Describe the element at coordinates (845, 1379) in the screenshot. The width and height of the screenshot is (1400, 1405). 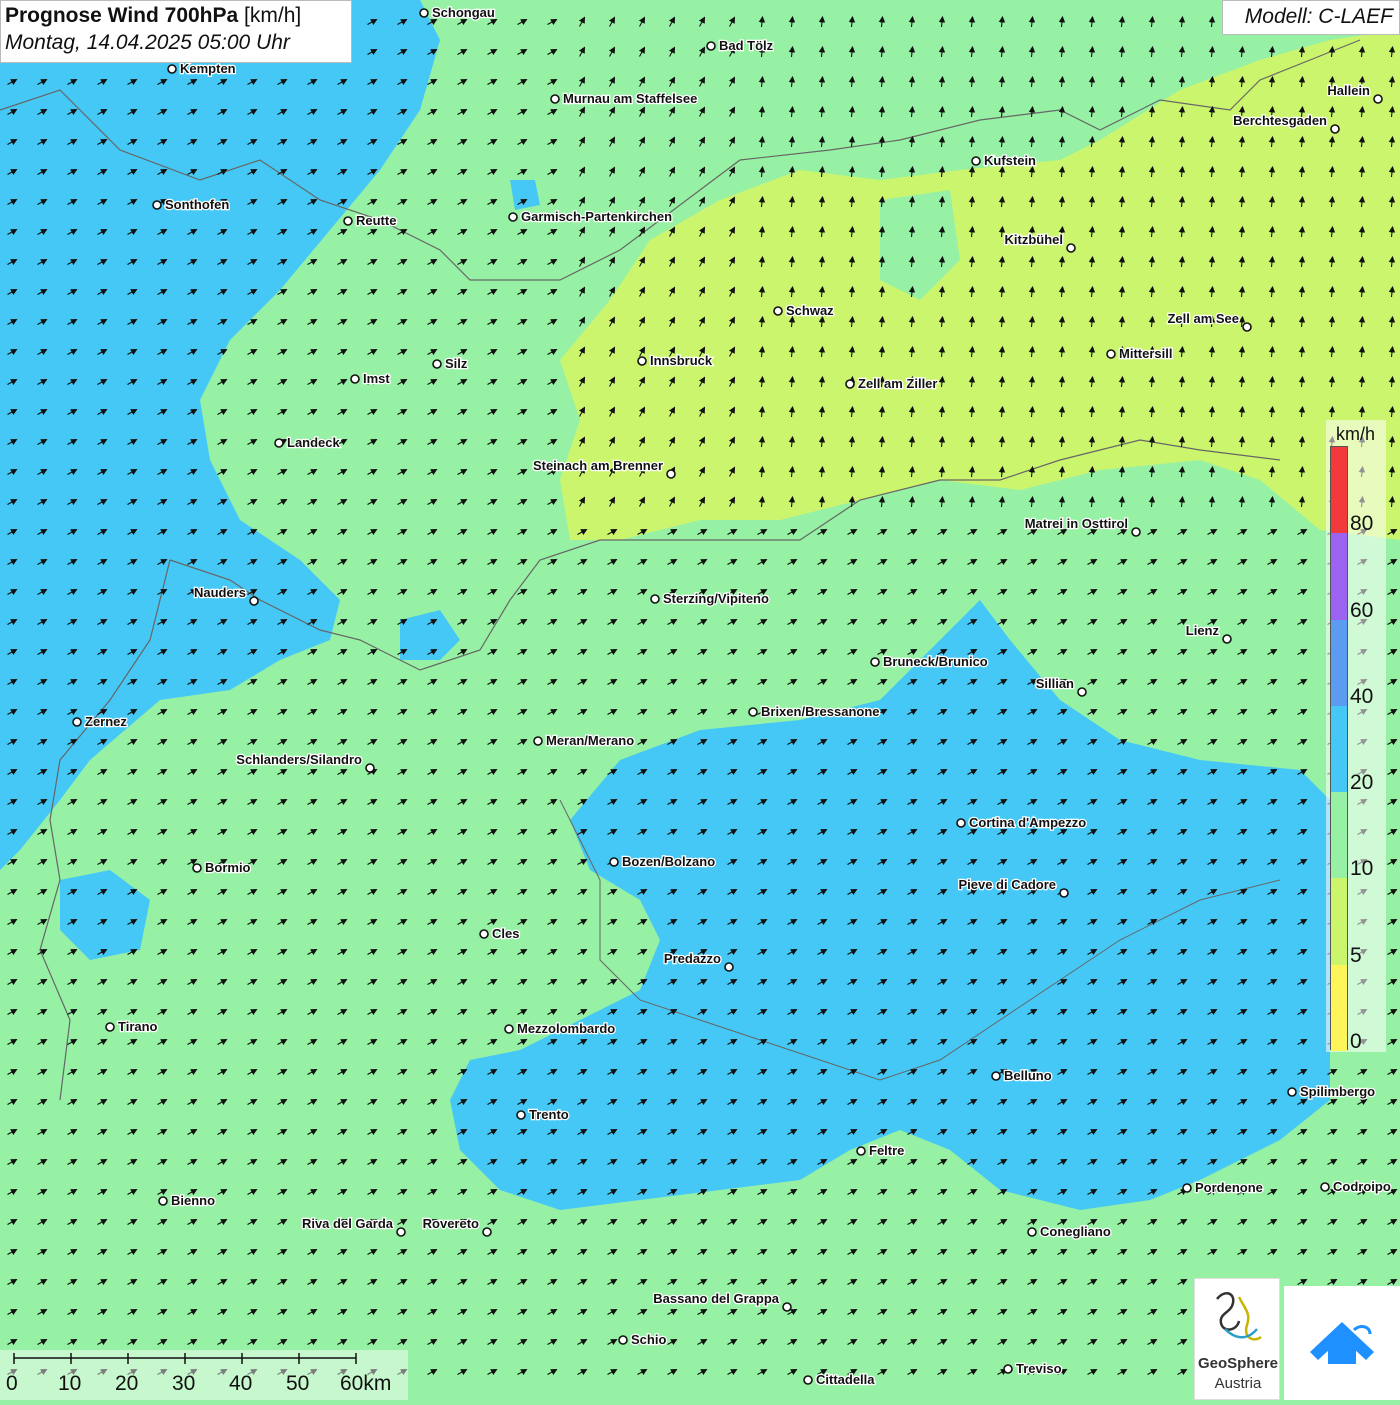
I see `city-label: Cittadella` at that location.